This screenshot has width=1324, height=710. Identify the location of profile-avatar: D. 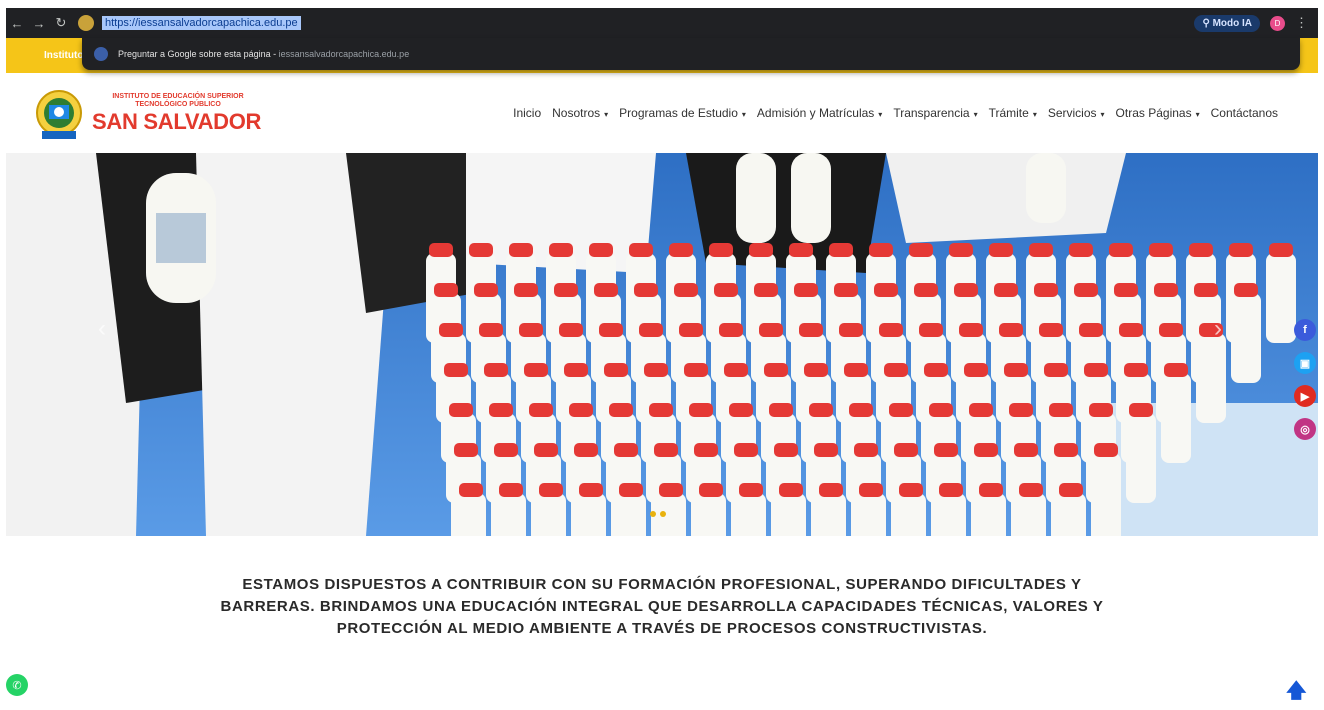
(1277, 23).